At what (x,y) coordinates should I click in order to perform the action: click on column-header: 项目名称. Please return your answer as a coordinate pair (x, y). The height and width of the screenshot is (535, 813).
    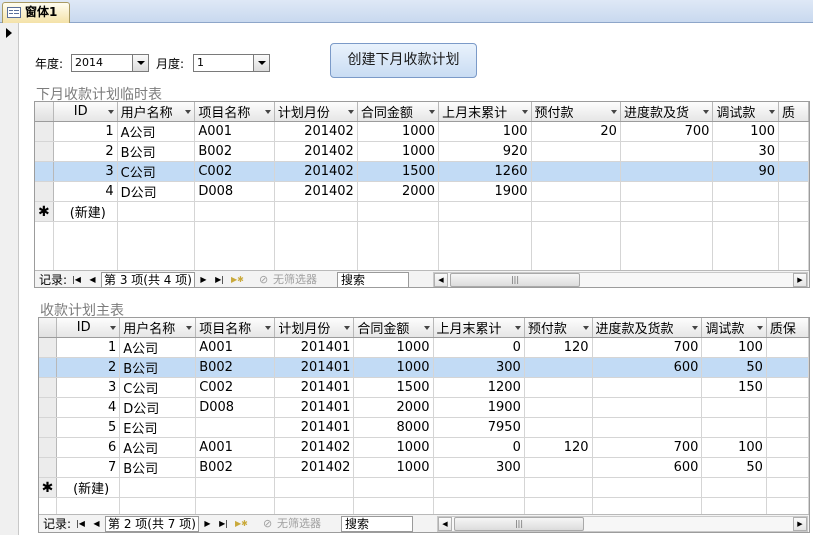
    Looking at the image, I should click on (235, 328).